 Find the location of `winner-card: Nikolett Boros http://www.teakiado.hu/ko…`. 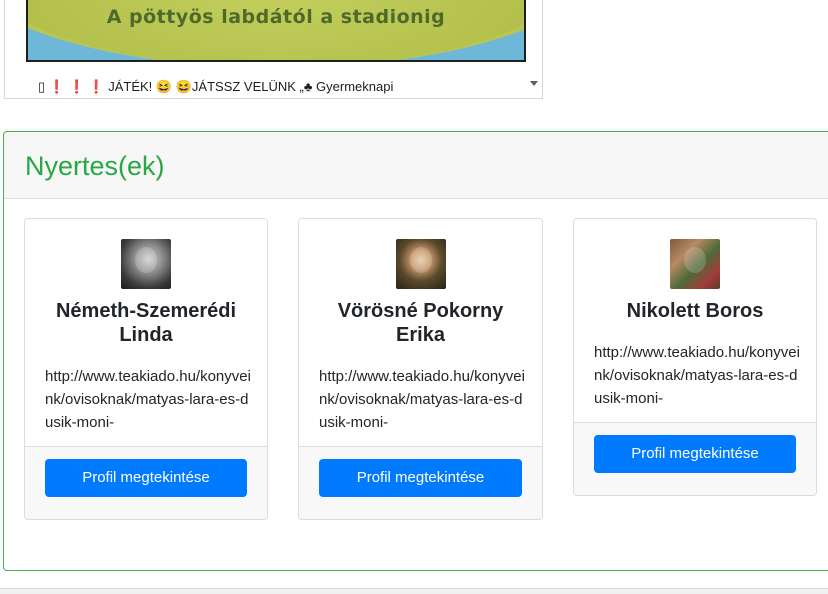

winner-card: Nikolett Boros http://www.teakiado.hu/ko… is located at coordinates (695, 357).